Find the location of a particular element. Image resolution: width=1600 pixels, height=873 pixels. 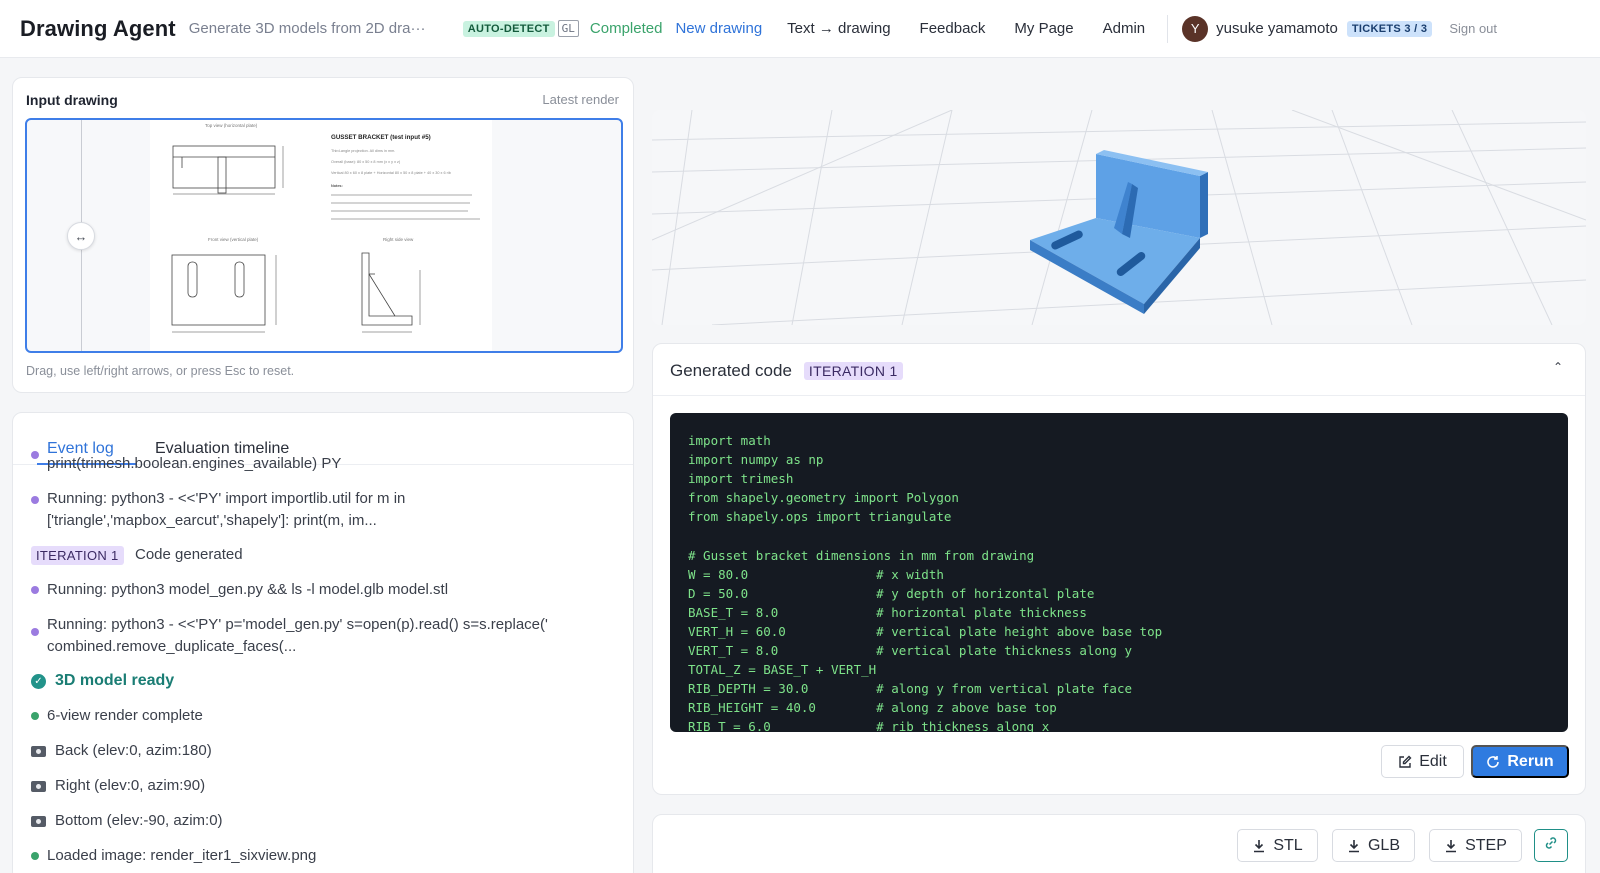

rerun-label: Rerun is located at coordinates (1530, 761).